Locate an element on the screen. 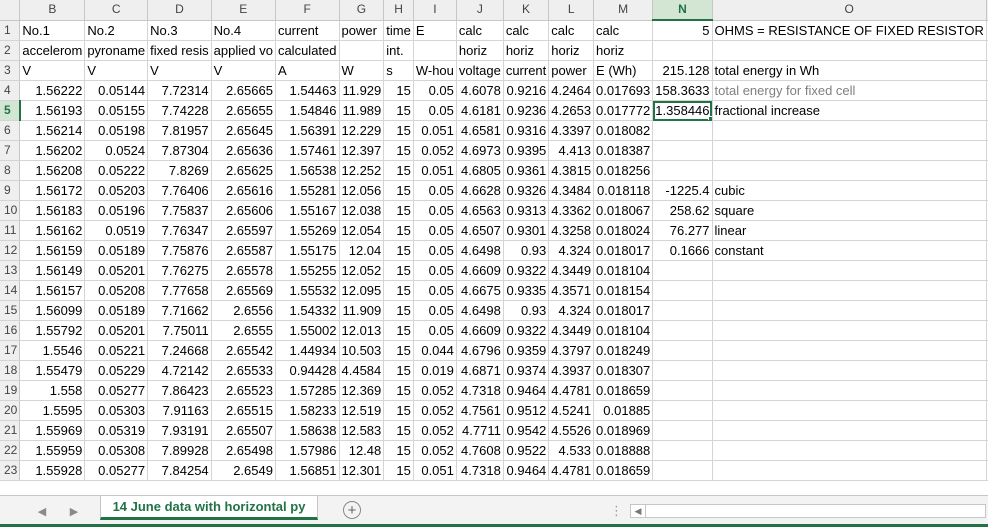 This screenshot has height=527, width=988. cell-f16: 1.55002 is located at coordinates (307, 330).